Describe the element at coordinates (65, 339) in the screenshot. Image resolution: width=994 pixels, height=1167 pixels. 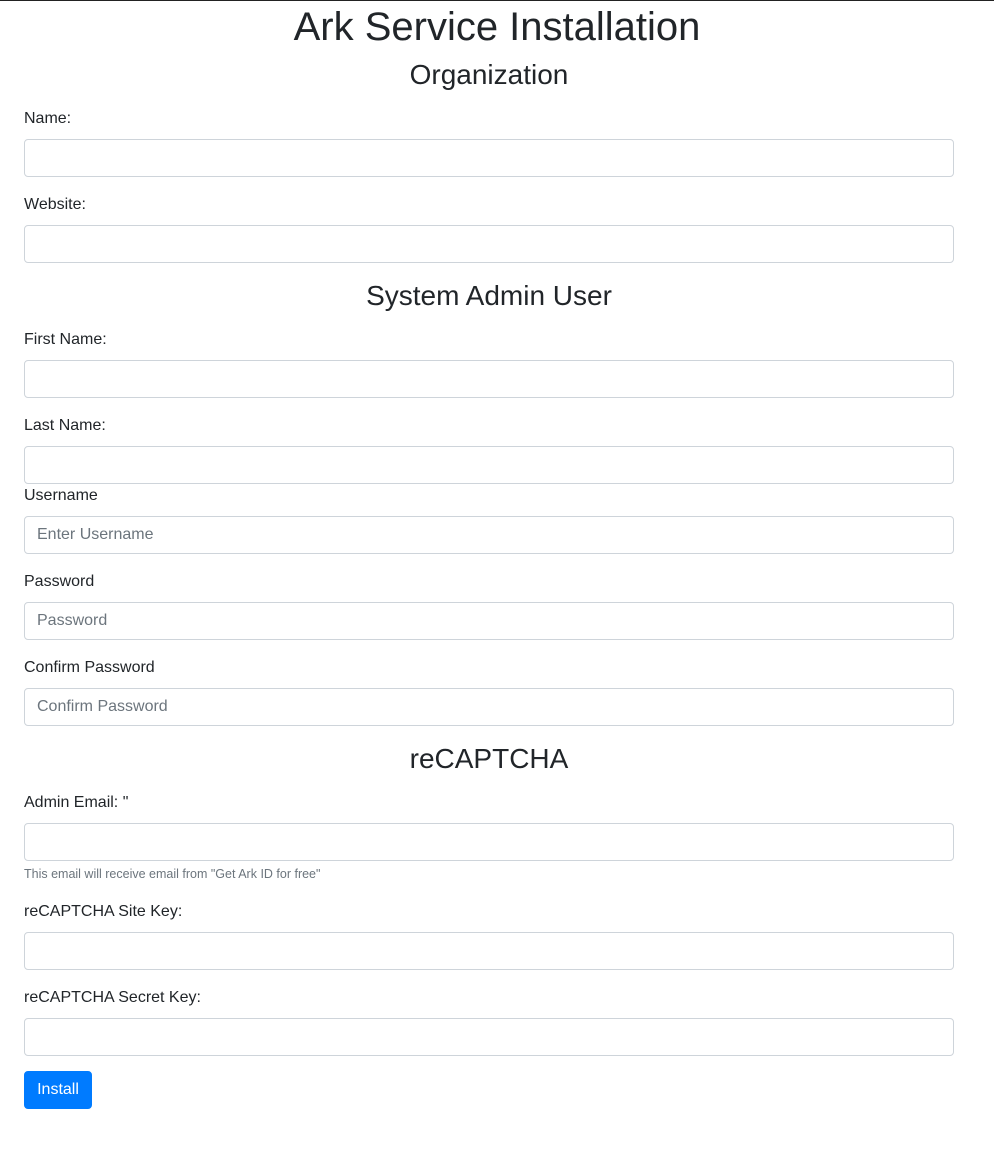
I see `first-name-label: First Name:` at that location.